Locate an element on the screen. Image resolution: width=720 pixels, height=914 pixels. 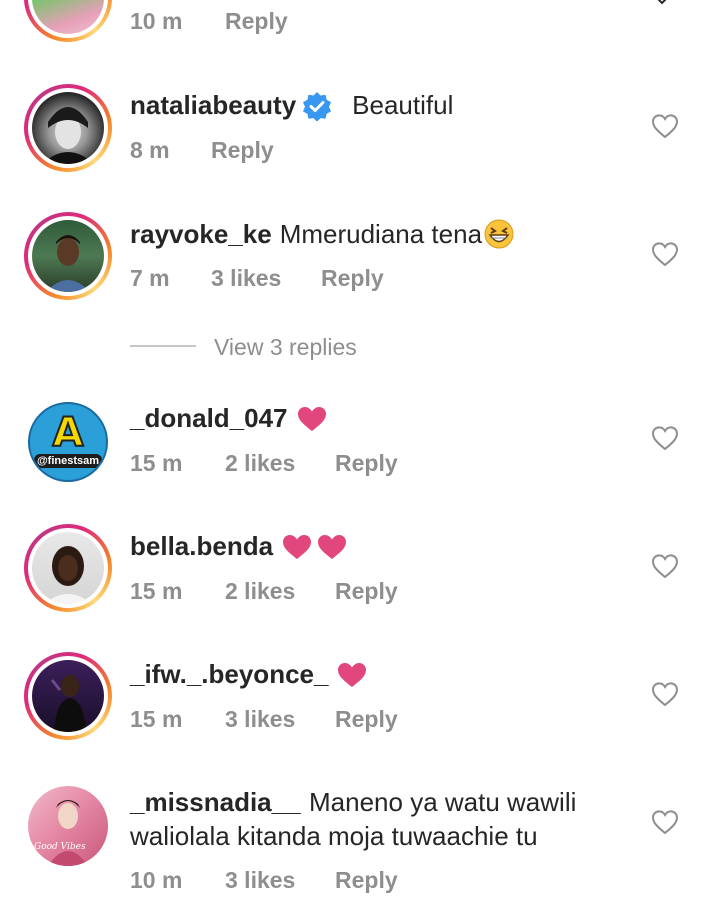
avatar: A @finestsam is located at coordinates (68, 442).